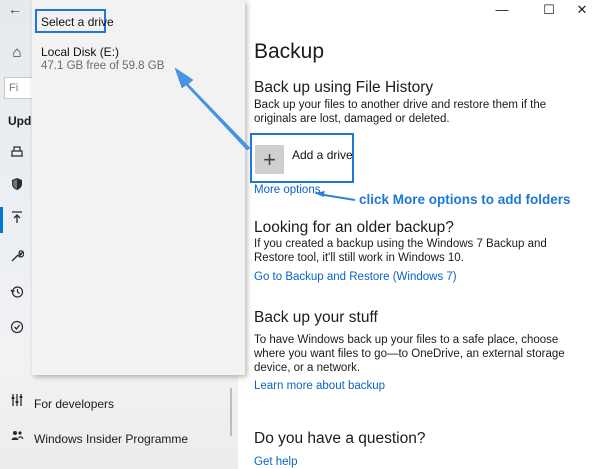 The image size is (600, 469). I want to click on annotation-arrows, so click(264, 134).